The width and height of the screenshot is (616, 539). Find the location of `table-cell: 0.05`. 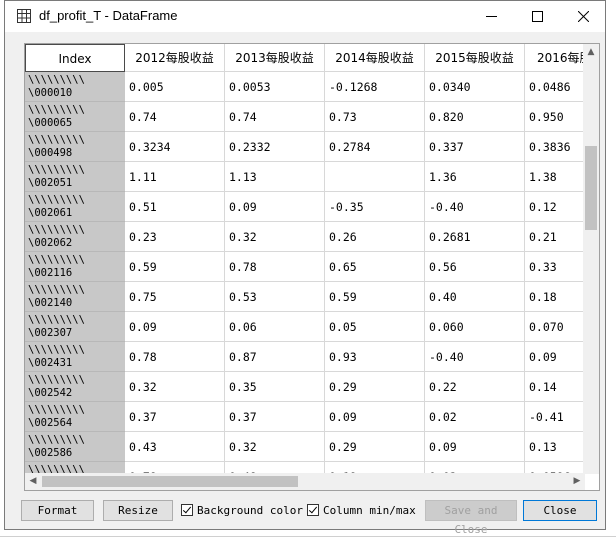

table-cell: 0.05 is located at coordinates (375, 327).